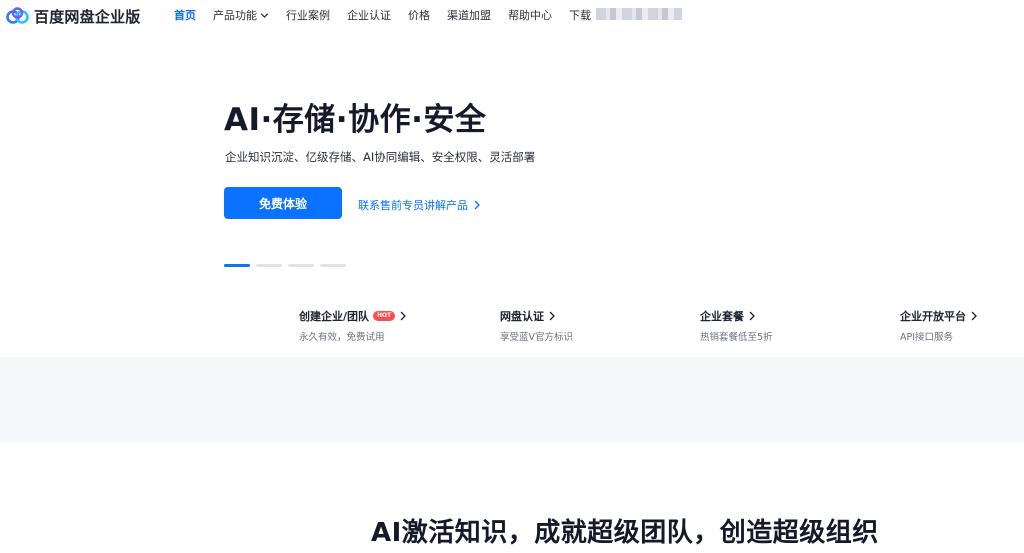 The height and width of the screenshot is (553, 1024). I want to click on feature-desc: 享受蓝V官方标识, so click(536, 337).